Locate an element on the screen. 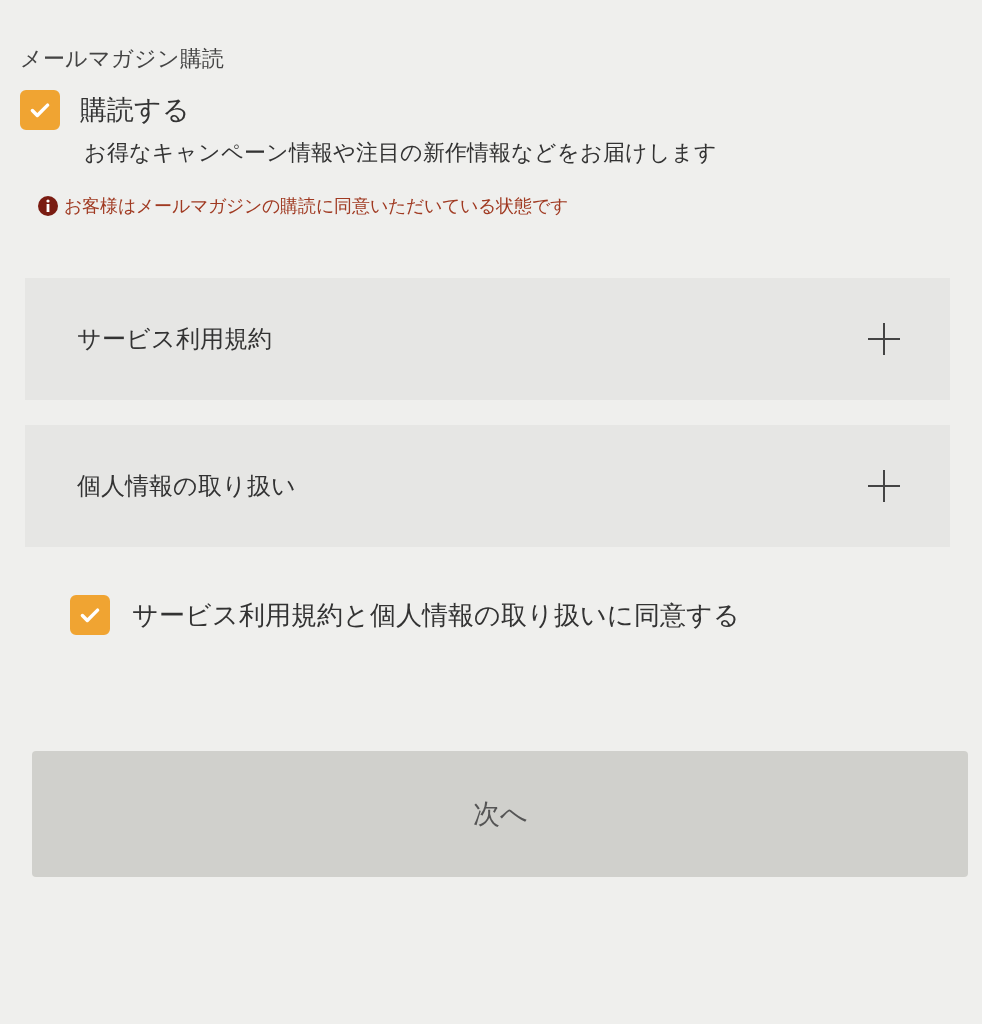  accordion-header: サービス利用規約 is located at coordinates (487, 339).